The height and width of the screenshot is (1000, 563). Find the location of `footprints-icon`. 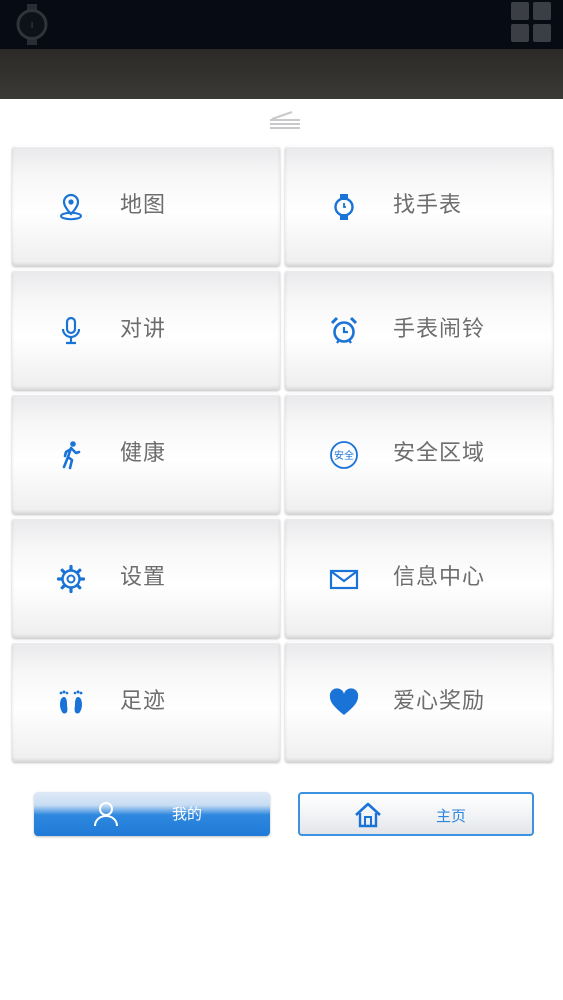

footprints-icon is located at coordinates (71, 703).